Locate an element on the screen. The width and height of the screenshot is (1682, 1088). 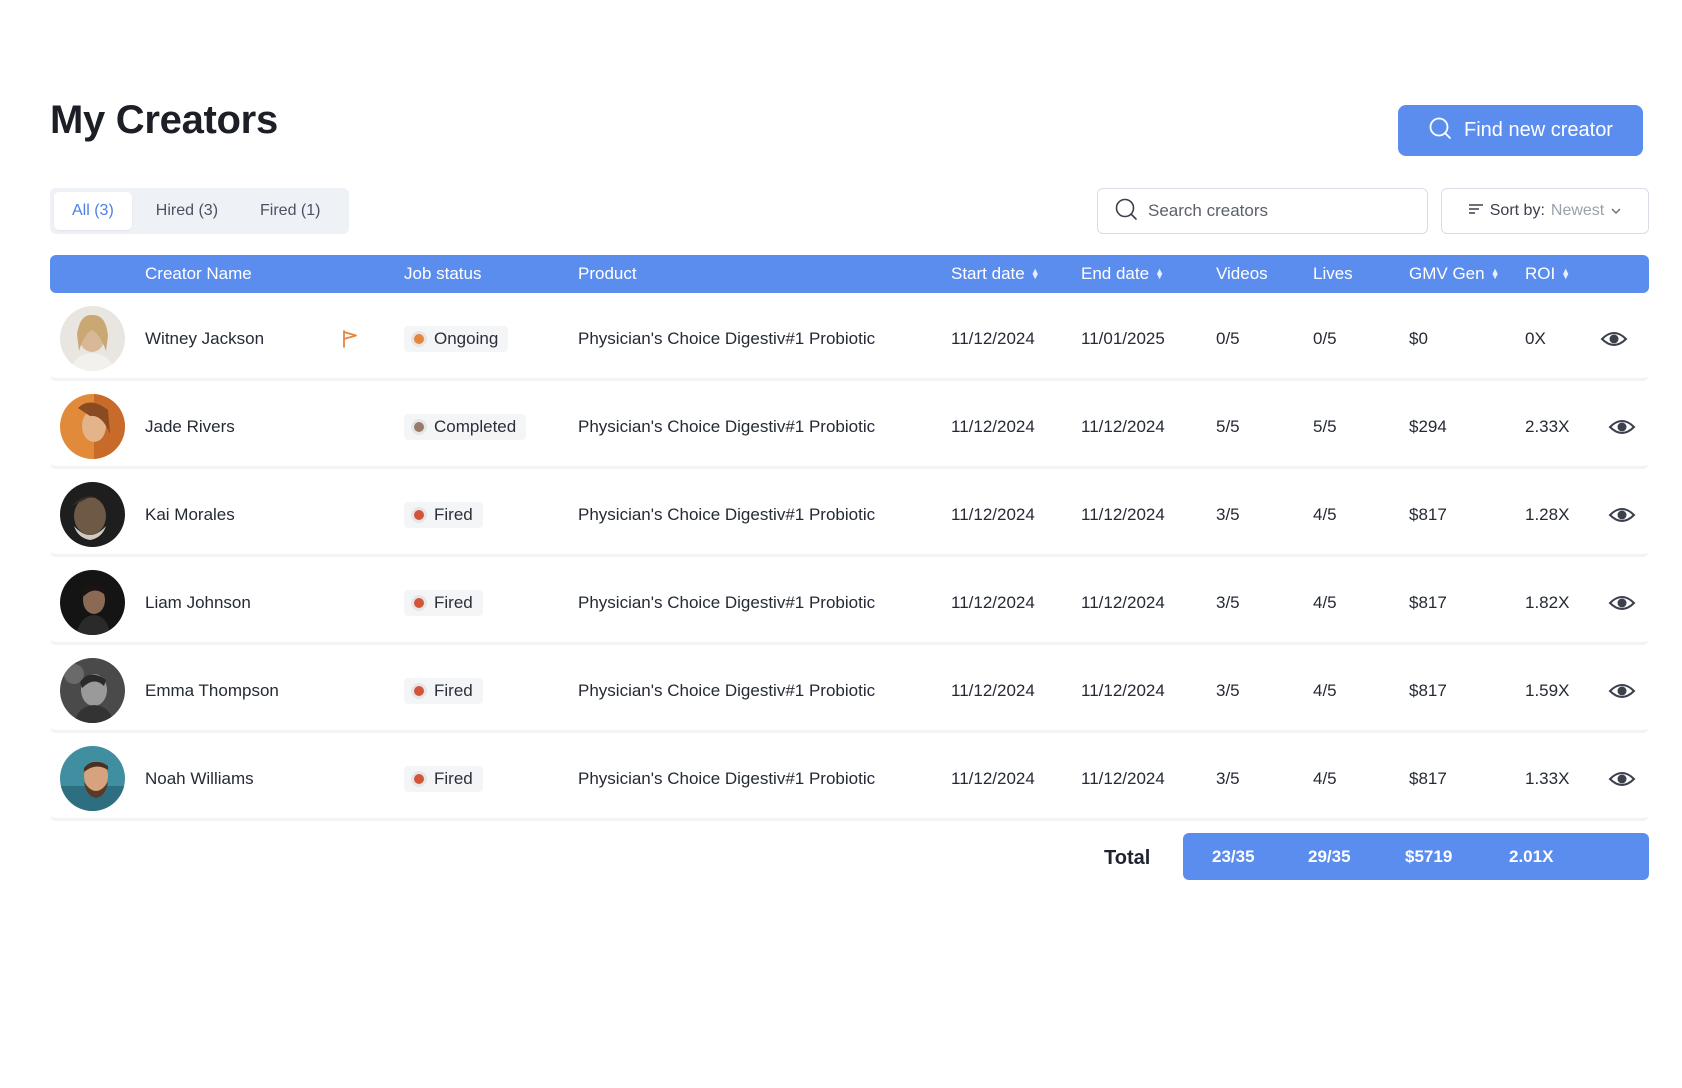
creator-name: Emma Thompson is located at coordinates (212, 690).